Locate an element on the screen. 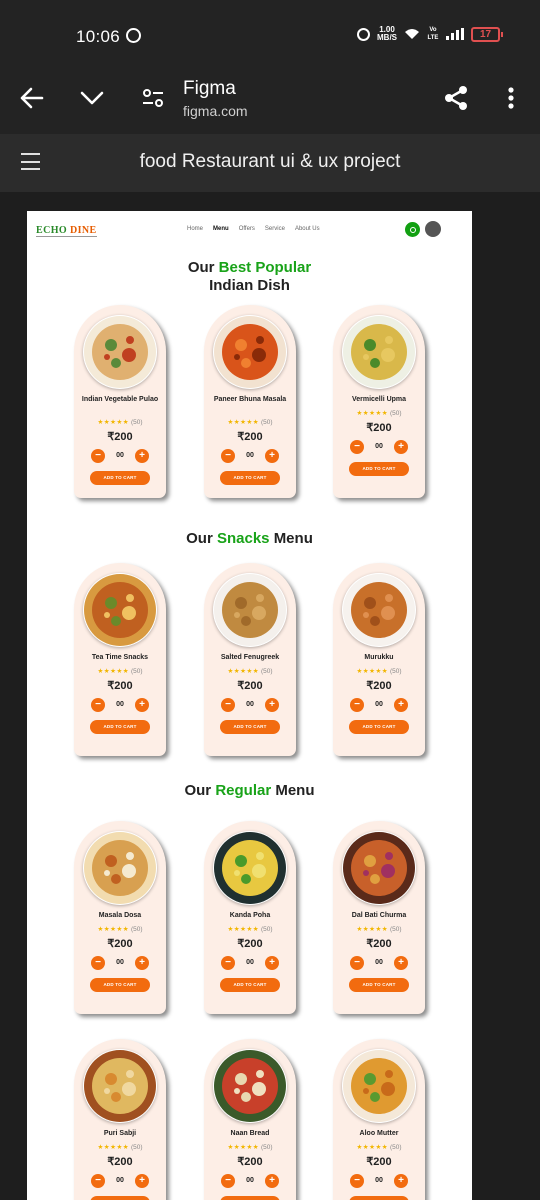  back-arrow-icon is located at coordinates (32, 98).